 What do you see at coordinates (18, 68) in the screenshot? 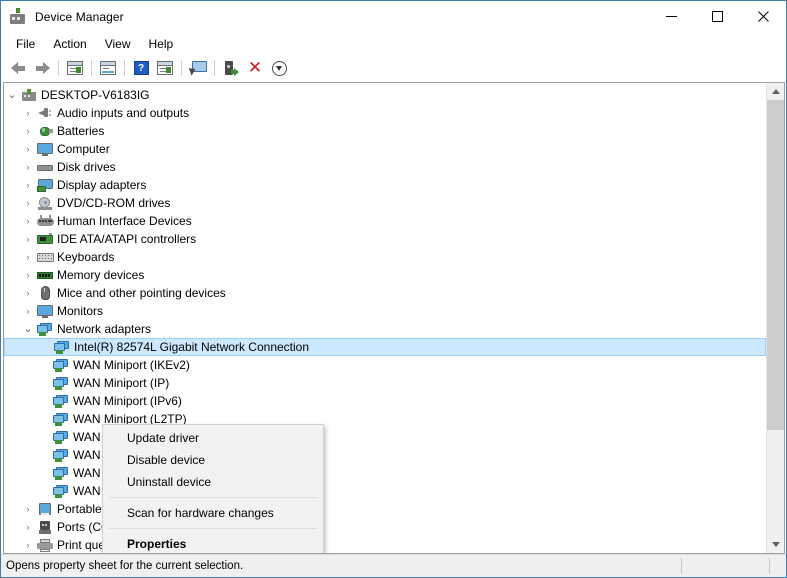
I see `back-button` at bounding box center [18, 68].